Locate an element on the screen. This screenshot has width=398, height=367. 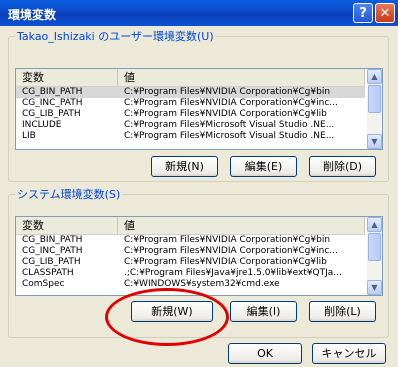
ok-button: OK is located at coordinates (265, 353).